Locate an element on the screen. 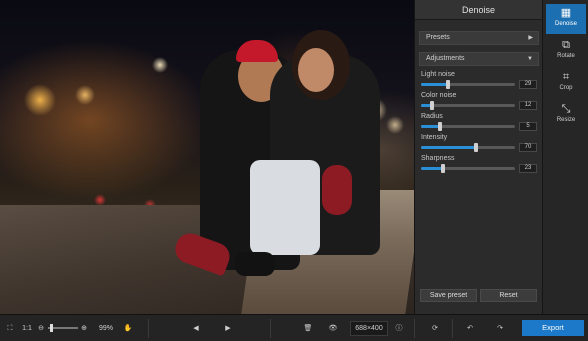 The height and width of the screenshot is (341, 588). black-sneaker is located at coordinates (255, 264).